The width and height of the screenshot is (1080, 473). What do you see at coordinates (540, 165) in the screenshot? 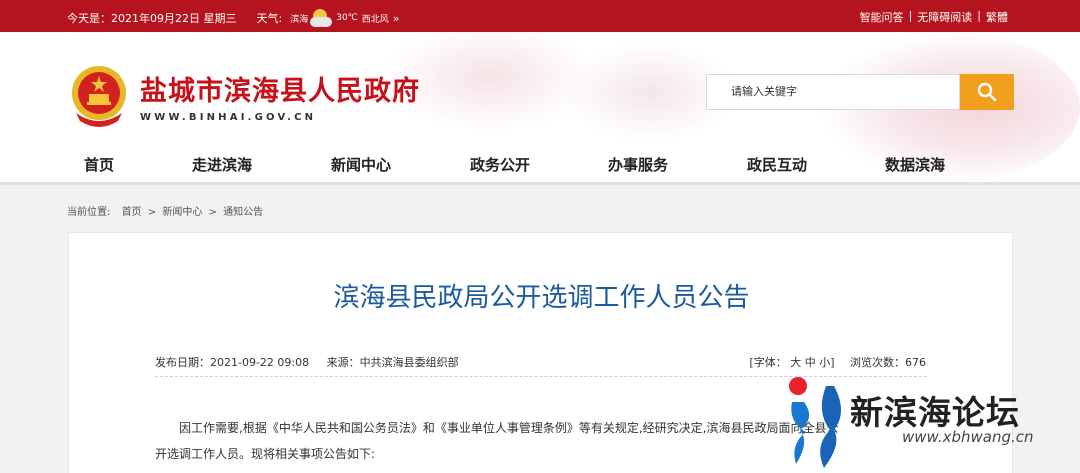
I see `main-nav: 首页 走进滨海 新闻中心 政务公开 办事服务 政民互动 数据滨海` at bounding box center [540, 165].